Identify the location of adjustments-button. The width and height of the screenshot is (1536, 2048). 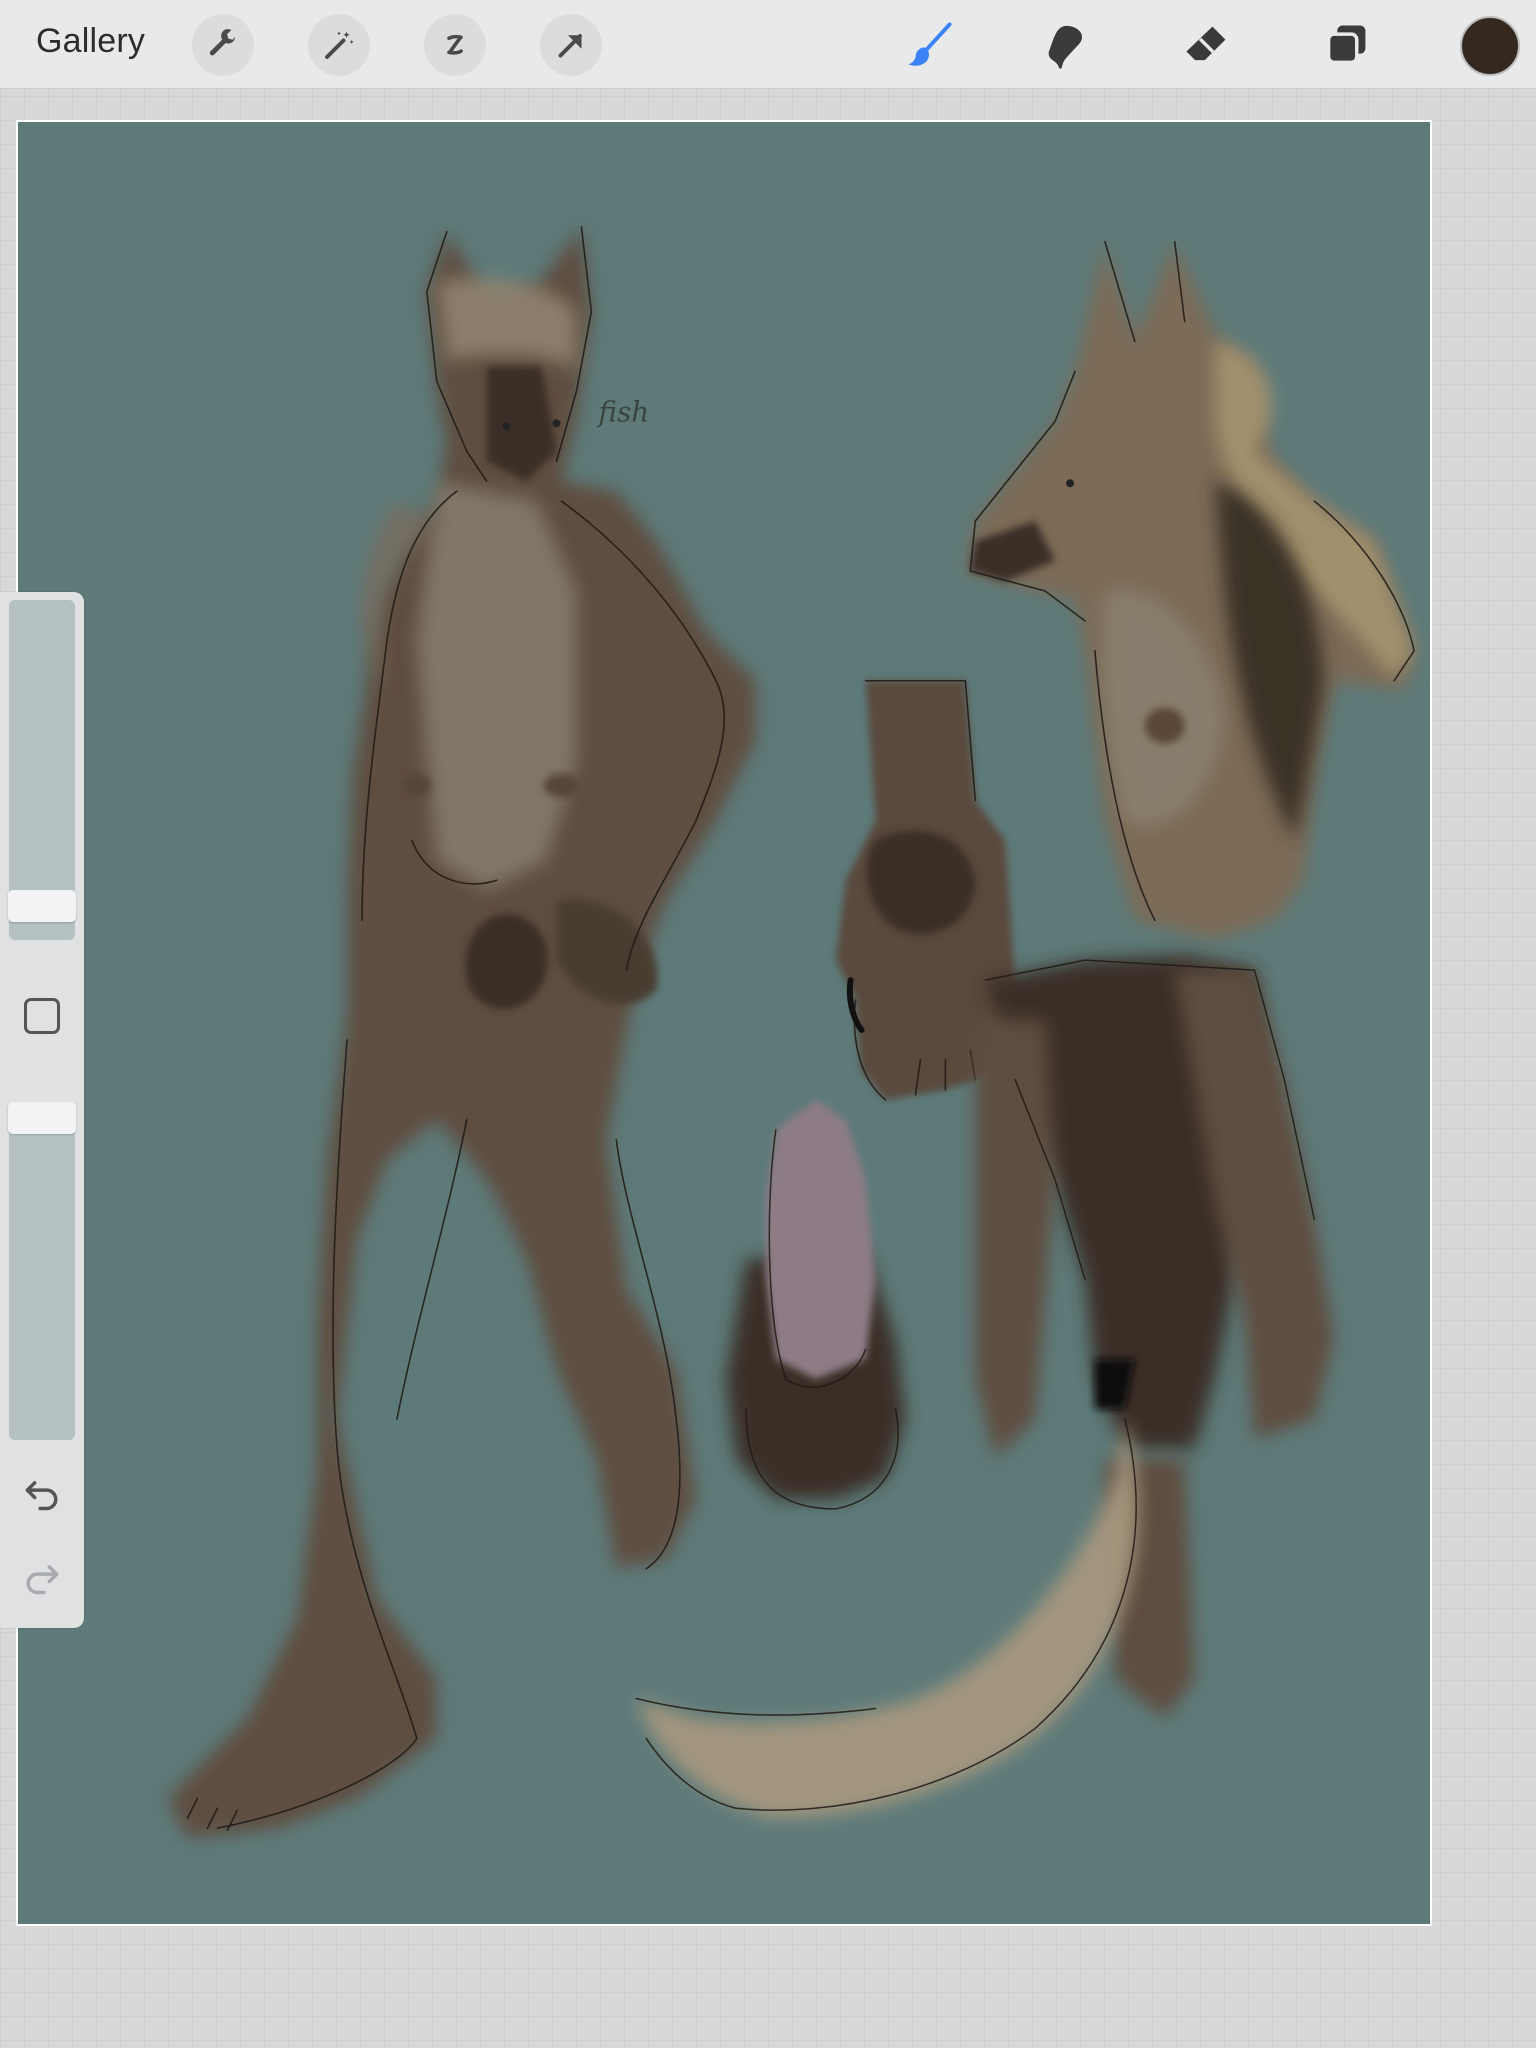
(339, 45).